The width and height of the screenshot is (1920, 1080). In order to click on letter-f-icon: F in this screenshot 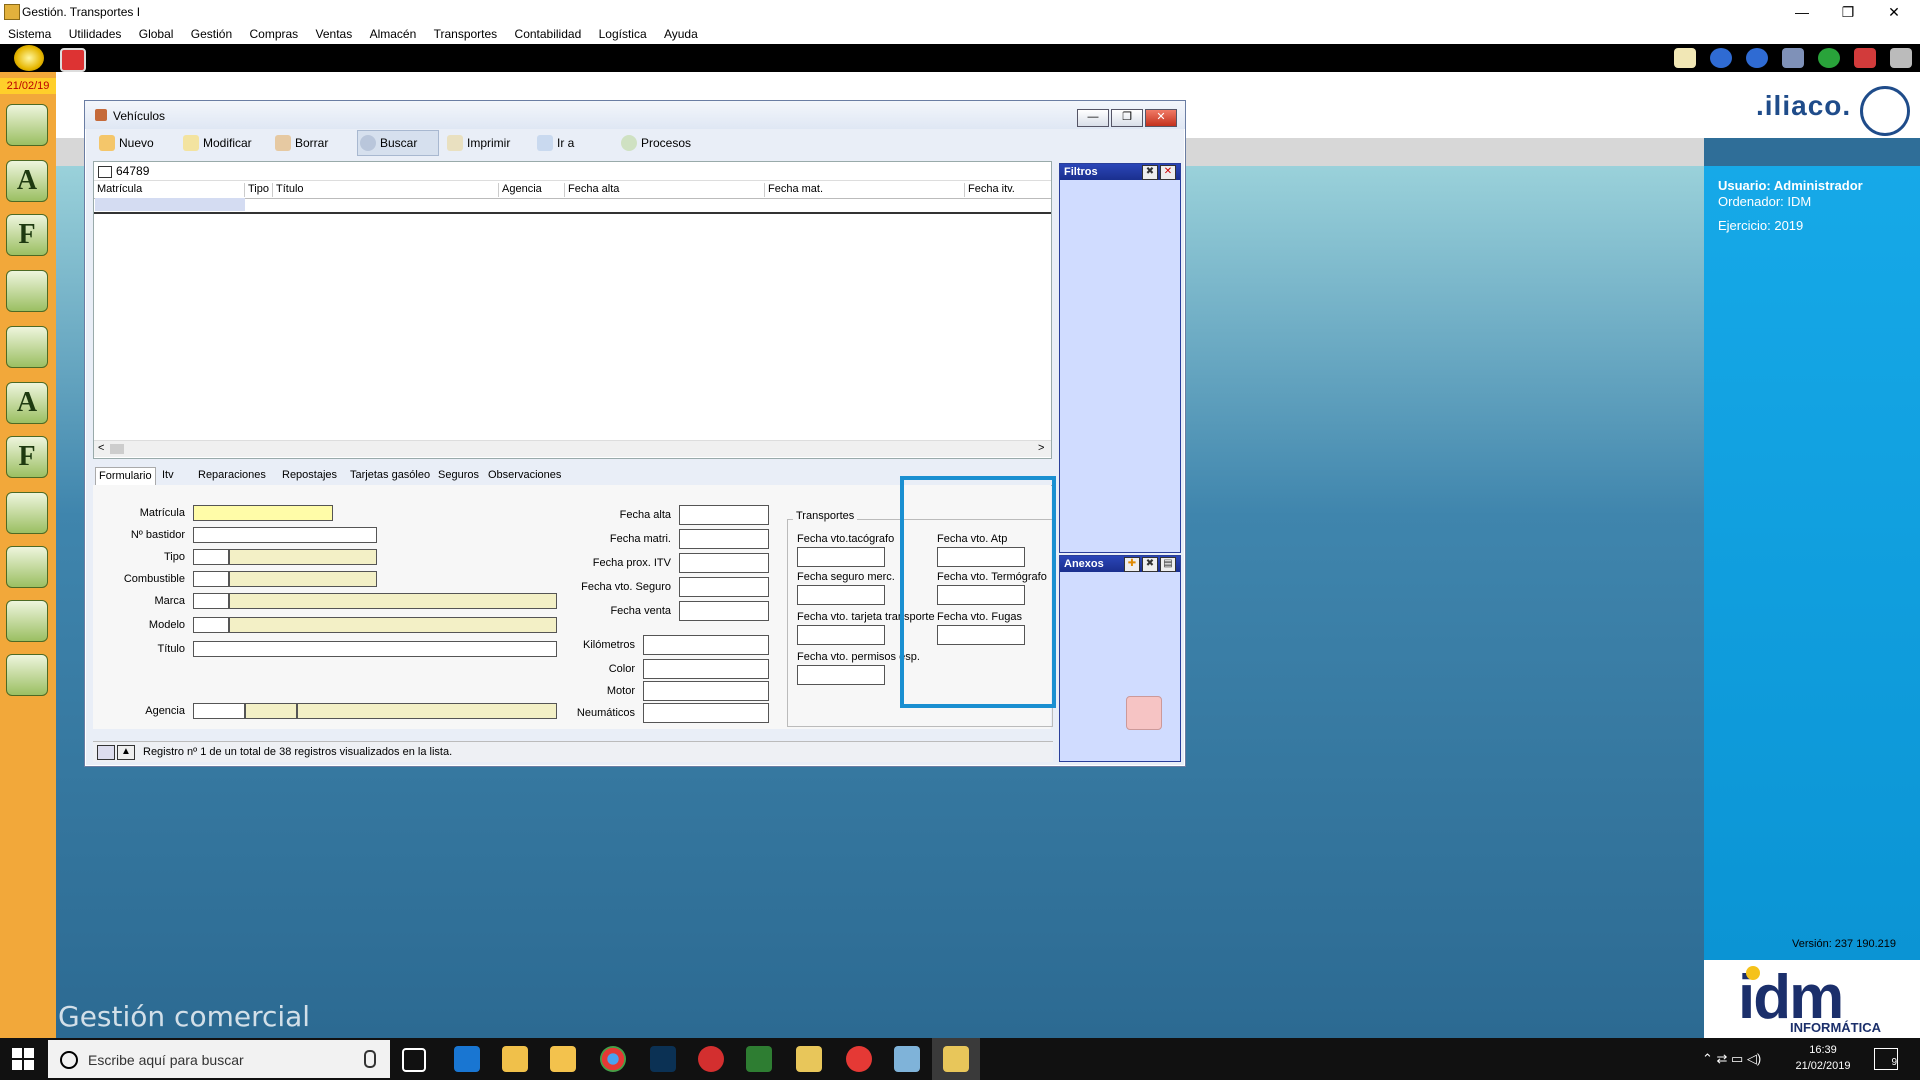, I will do `click(27, 235)`.